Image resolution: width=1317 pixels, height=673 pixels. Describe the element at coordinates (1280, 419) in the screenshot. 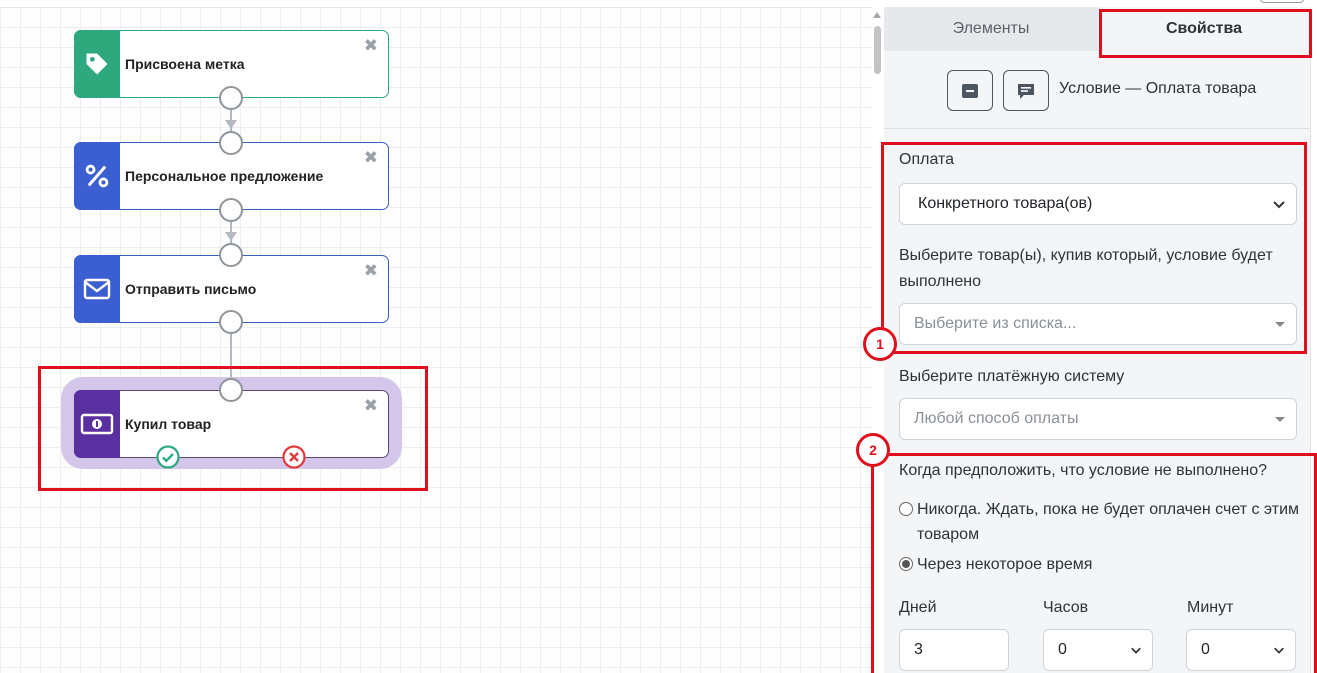

I see `caret-down-icon` at that location.